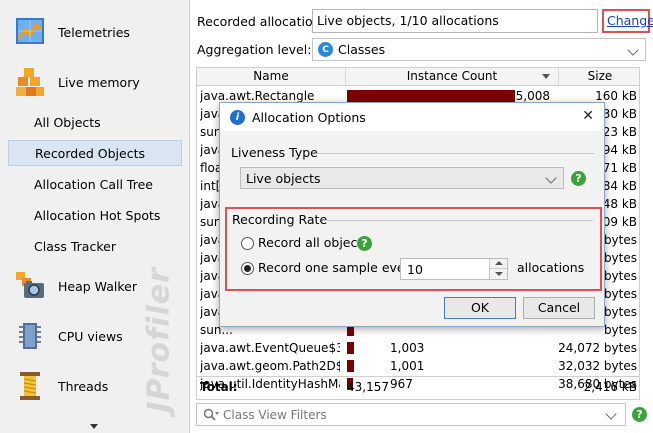 The height and width of the screenshot is (433, 653). Describe the element at coordinates (83, 386) in the screenshot. I see `sidebar-category-label: Threads` at that location.